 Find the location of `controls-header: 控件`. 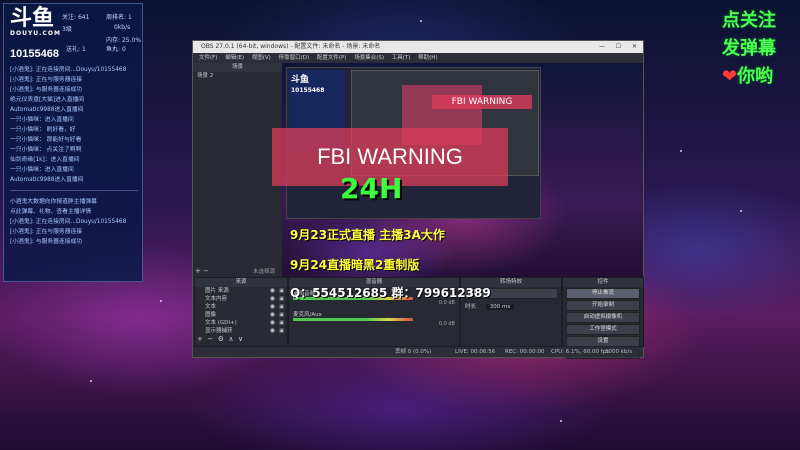

controls-header: 控件 is located at coordinates (603, 282).